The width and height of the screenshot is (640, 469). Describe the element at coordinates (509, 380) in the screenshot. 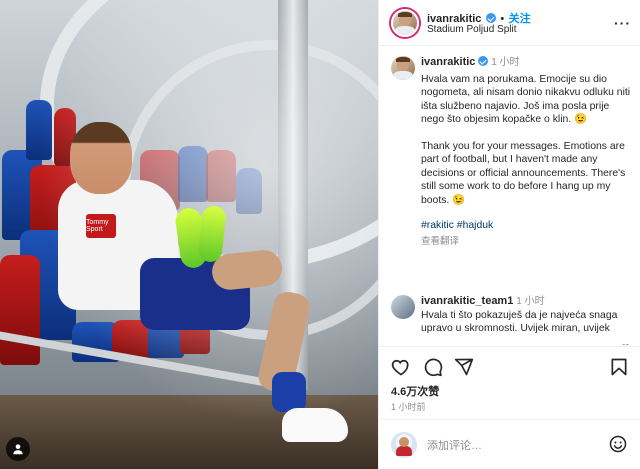

I see `action-bar: 4.6万次赞 1 小时前` at that location.